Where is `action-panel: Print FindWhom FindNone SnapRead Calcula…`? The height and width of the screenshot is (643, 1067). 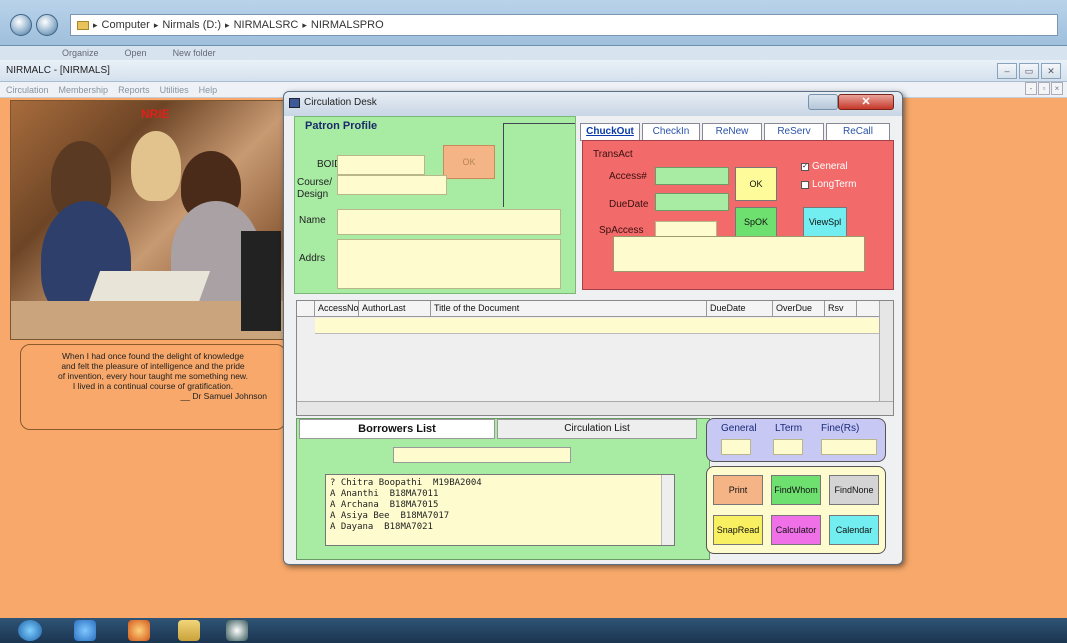 action-panel: Print FindWhom FindNone SnapRead Calcula… is located at coordinates (796, 510).